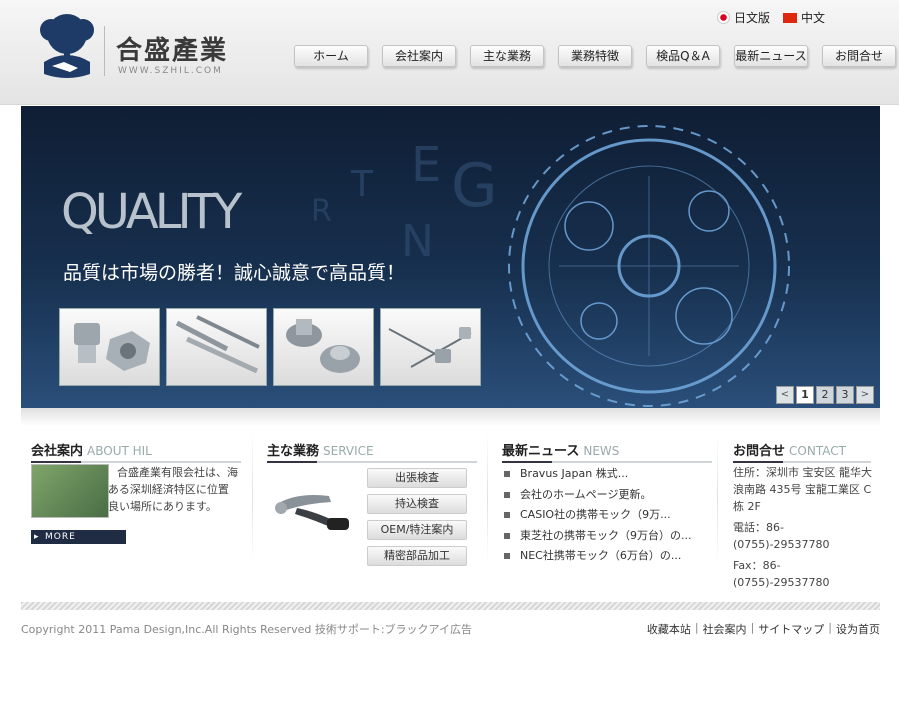 The image size is (899, 705). What do you see at coordinates (119, 451) in the screenshot?
I see `about-title-en: ABOUT HIL` at bounding box center [119, 451].